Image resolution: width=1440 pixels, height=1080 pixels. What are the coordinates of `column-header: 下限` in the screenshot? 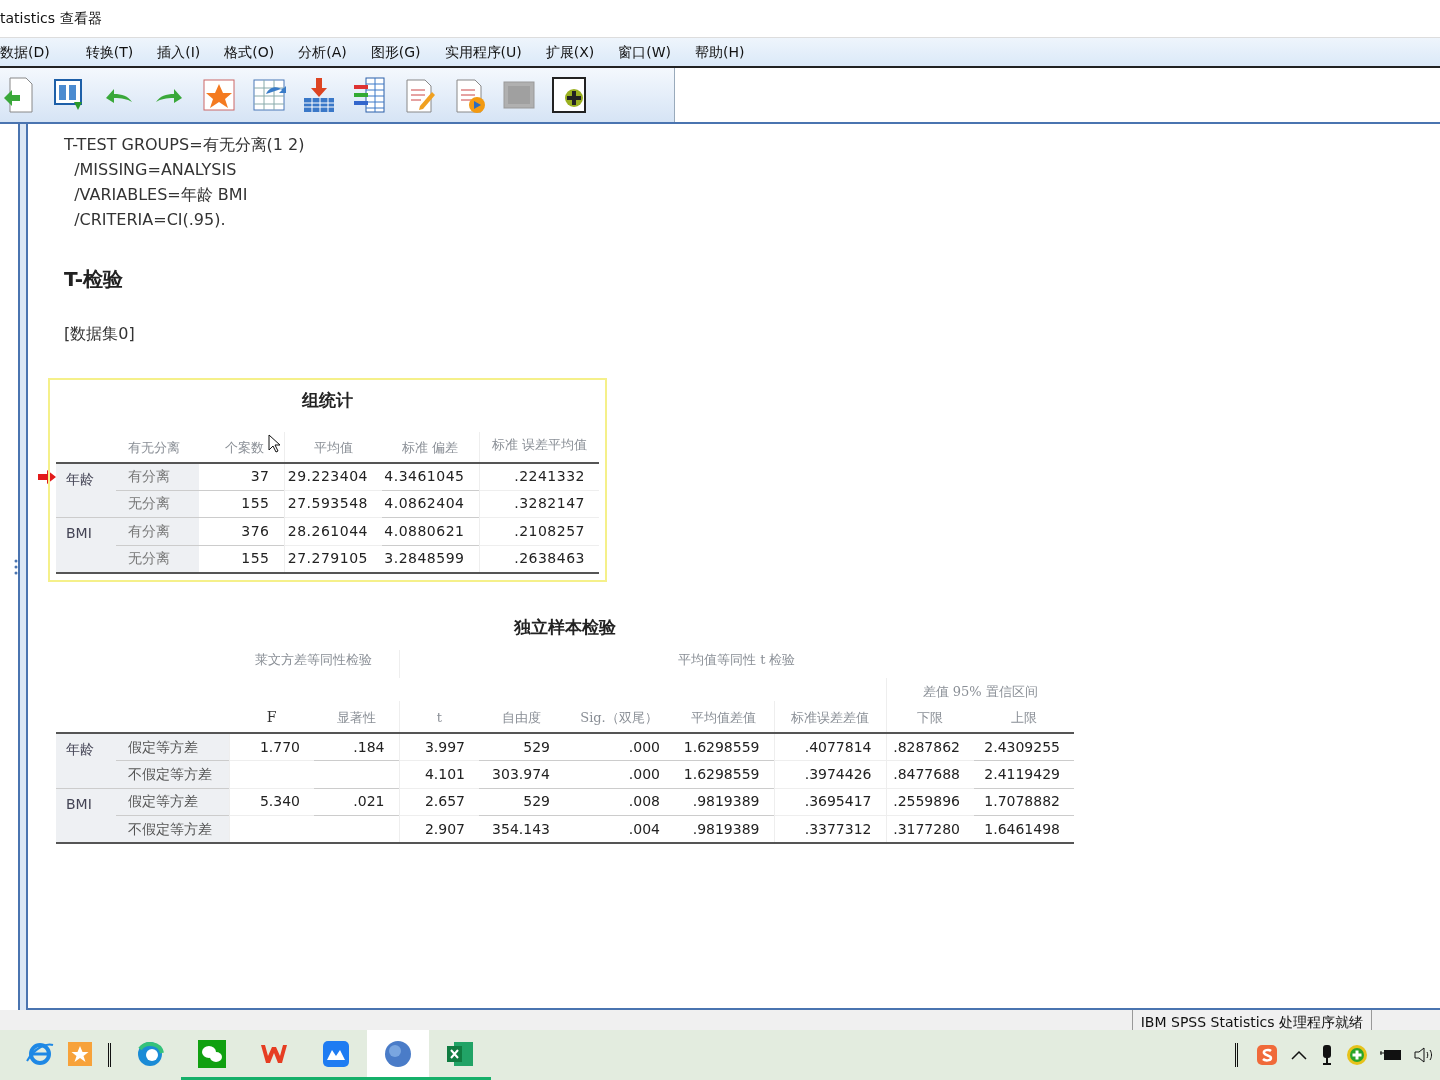 It's located at (930, 717).